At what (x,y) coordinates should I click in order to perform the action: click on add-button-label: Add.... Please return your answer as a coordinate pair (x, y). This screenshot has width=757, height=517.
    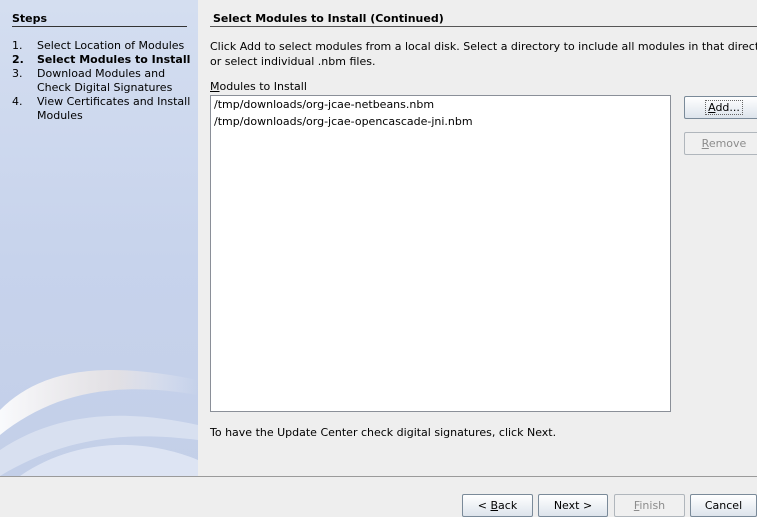
    Looking at the image, I should click on (724, 107).